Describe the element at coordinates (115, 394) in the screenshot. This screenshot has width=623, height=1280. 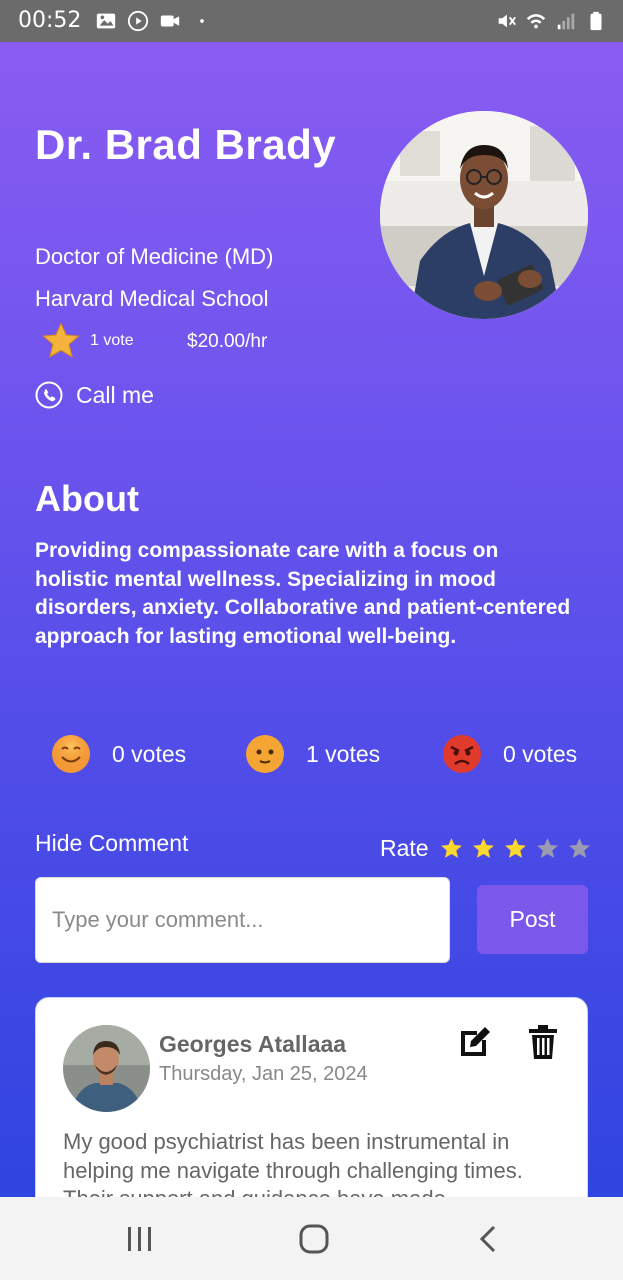
I see `call-me-label: Call me` at that location.